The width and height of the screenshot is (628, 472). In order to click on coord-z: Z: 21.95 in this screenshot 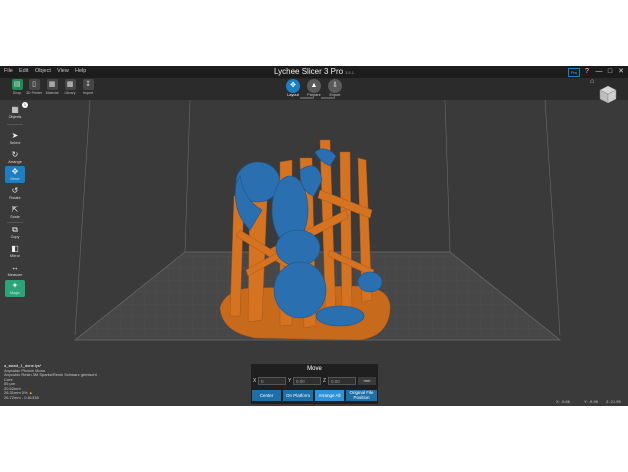, I will do `click(613, 401)`.